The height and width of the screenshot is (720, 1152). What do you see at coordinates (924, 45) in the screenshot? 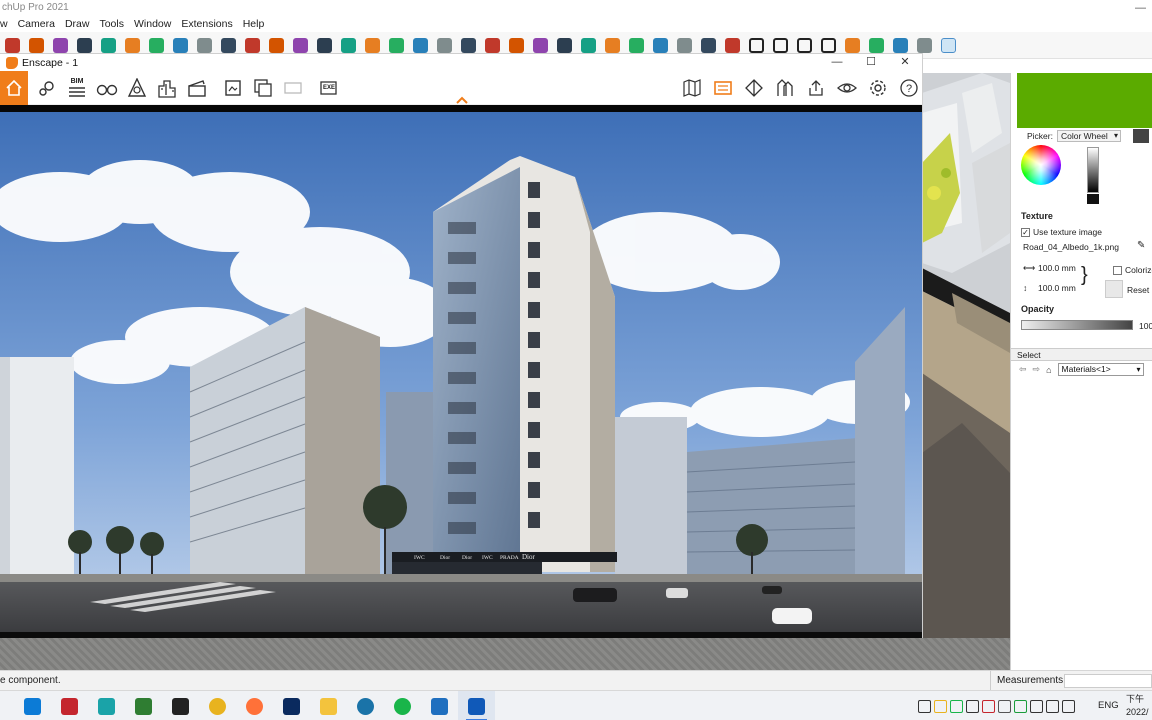
I see `screenshot-icon` at bounding box center [924, 45].